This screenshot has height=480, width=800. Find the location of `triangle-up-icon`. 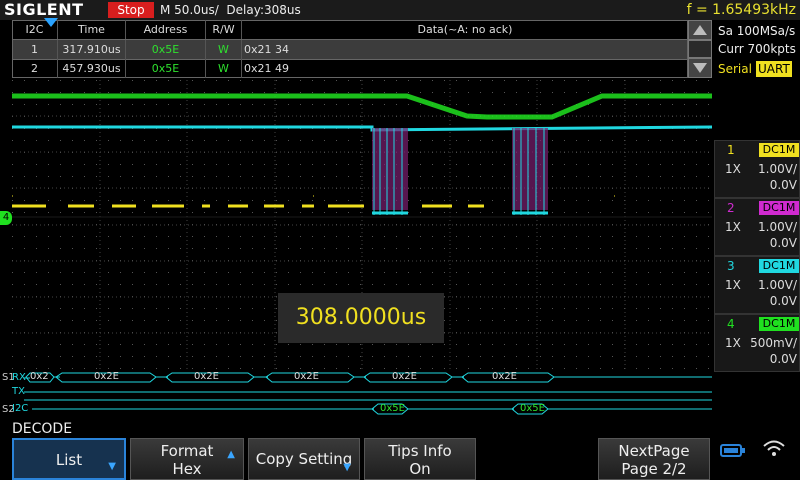

triangle-up-icon is located at coordinates (700, 30).